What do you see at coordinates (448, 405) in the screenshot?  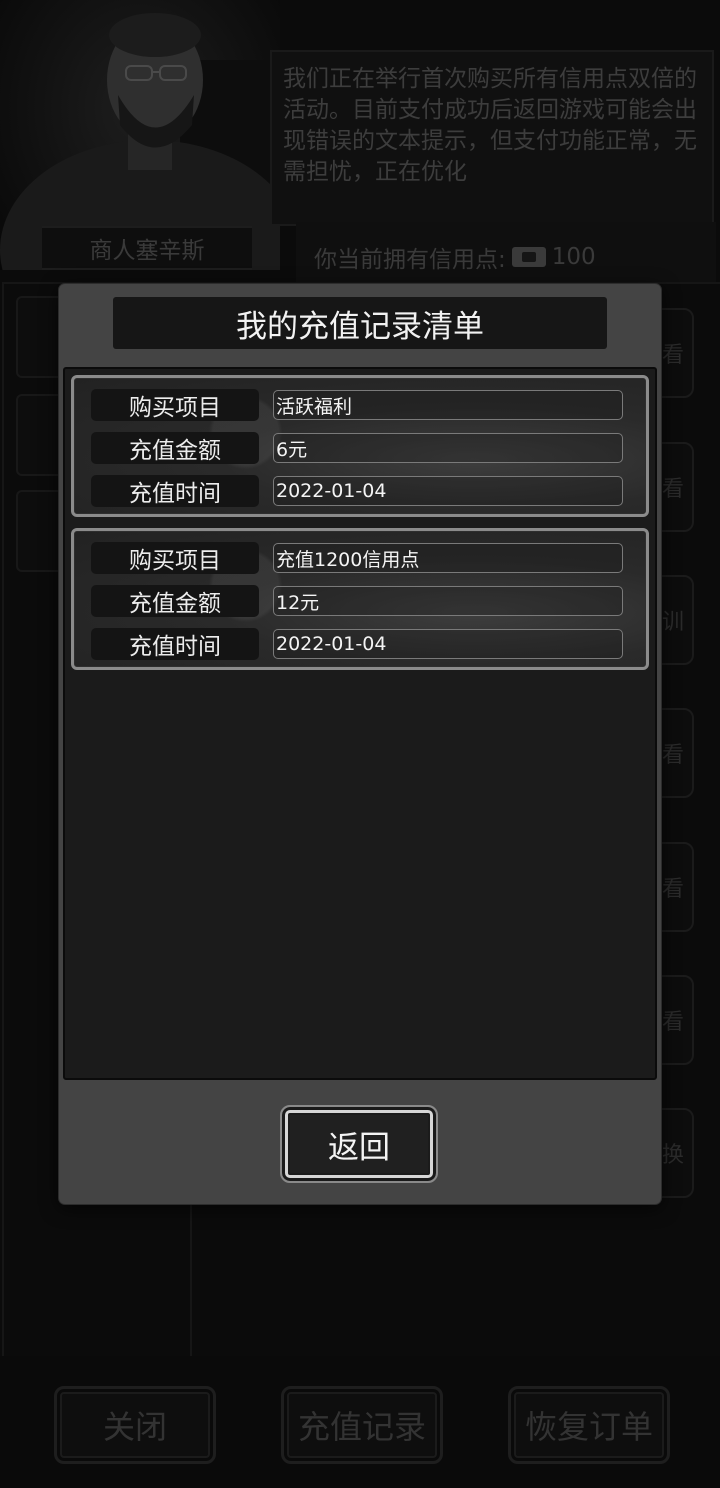 I see `item-value: 活跃福利` at bounding box center [448, 405].